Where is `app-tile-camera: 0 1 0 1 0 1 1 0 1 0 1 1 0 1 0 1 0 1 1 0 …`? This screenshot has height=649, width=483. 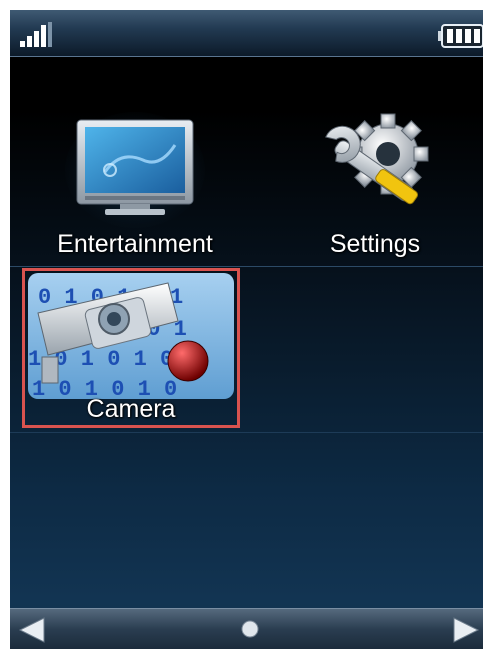 app-tile-camera: 0 1 0 1 0 1 1 0 1 0 1 1 0 1 0 1 0 1 1 0 … is located at coordinates (131, 348).